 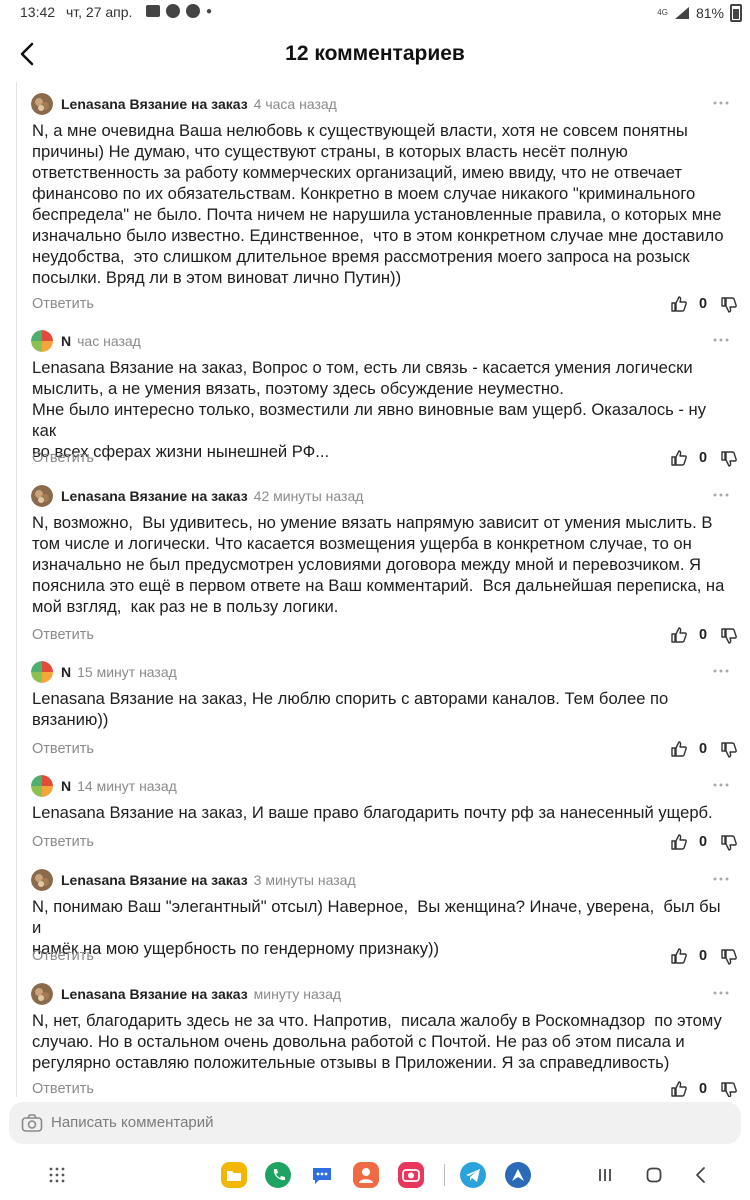 I want to click on system-navigation-bar, so click(x=375, y=1175).